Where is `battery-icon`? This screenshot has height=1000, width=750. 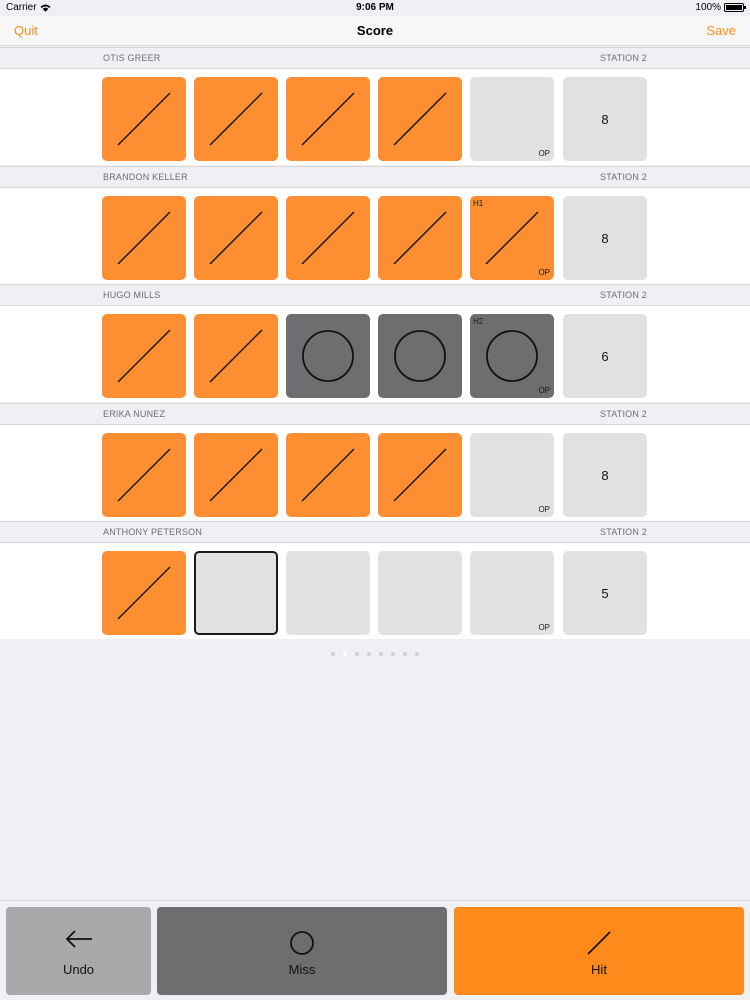 battery-icon is located at coordinates (735, 7).